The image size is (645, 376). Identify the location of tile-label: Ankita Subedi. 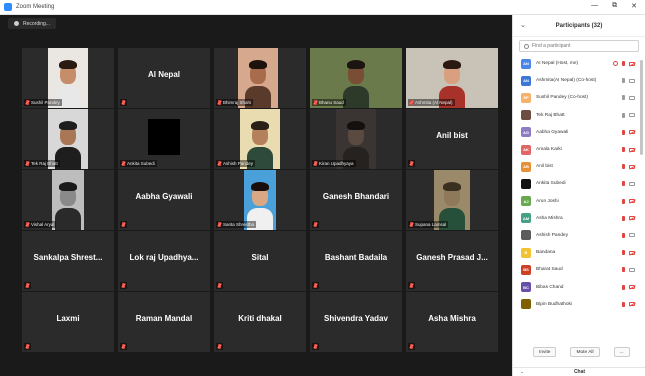
(138, 163).